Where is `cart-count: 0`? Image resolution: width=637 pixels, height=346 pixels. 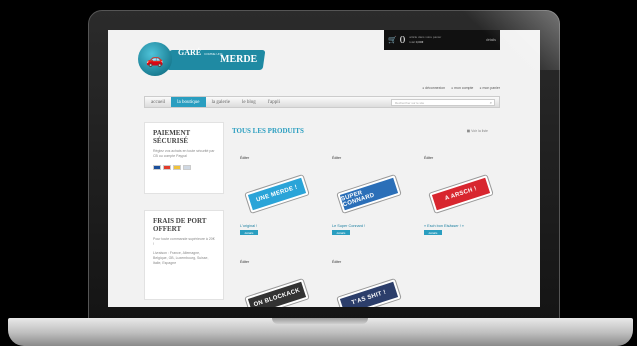
cart-count: 0 is located at coordinates (402, 40).